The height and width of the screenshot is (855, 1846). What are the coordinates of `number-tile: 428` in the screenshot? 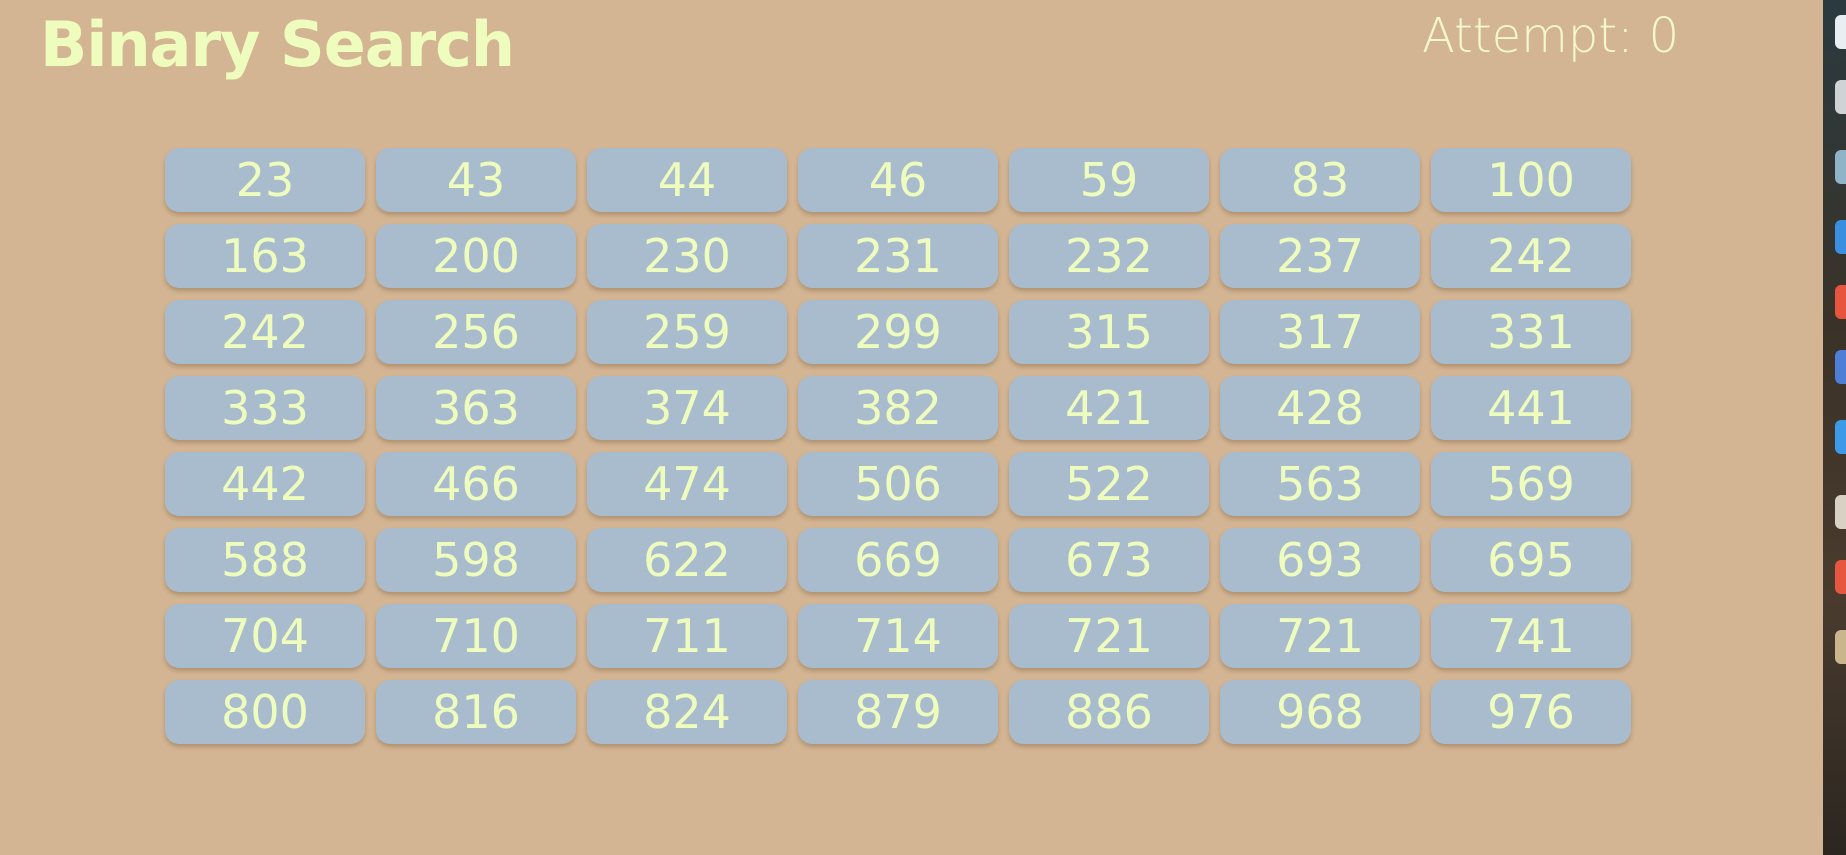 It's located at (1320, 408).